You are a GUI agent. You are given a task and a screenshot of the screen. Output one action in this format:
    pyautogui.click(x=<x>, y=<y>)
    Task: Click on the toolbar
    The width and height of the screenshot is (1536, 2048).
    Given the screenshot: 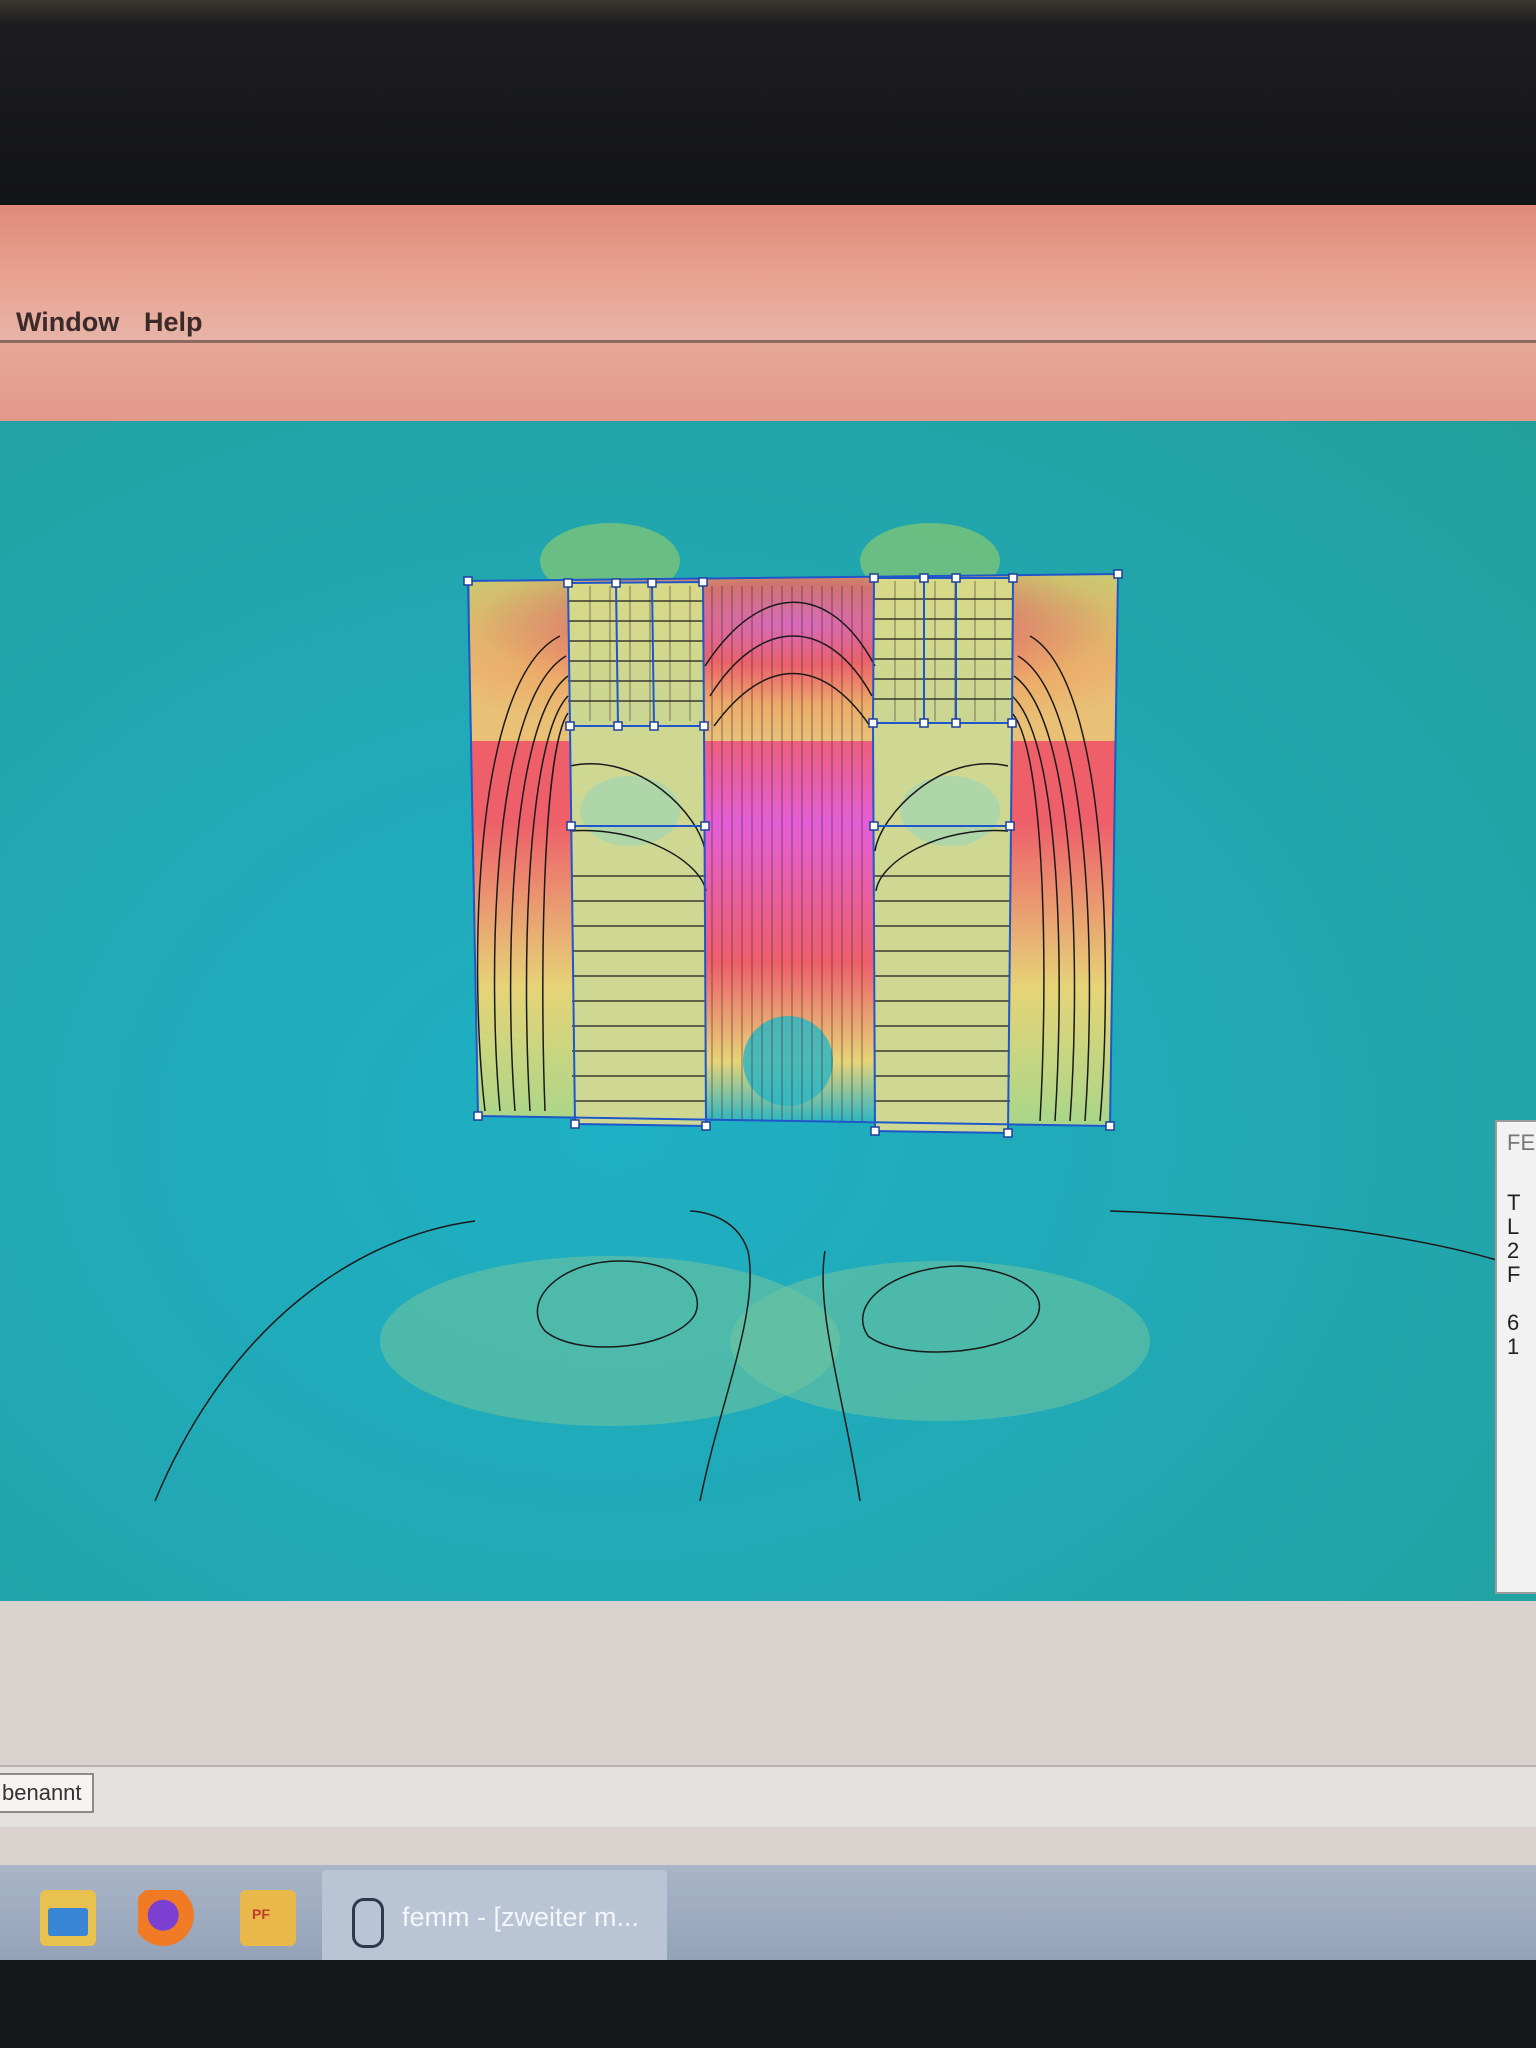 What is the action you would take?
    pyautogui.click(x=768, y=382)
    